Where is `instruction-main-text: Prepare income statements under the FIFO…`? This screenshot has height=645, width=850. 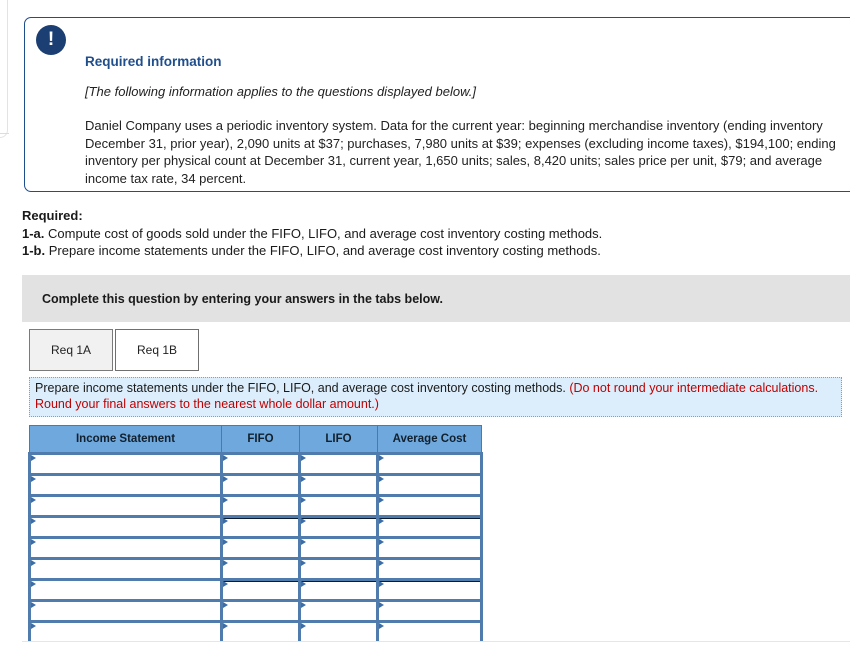
instruction-main-text: Prepare income statements under the FIFO… is located at coordinates (300, 388).